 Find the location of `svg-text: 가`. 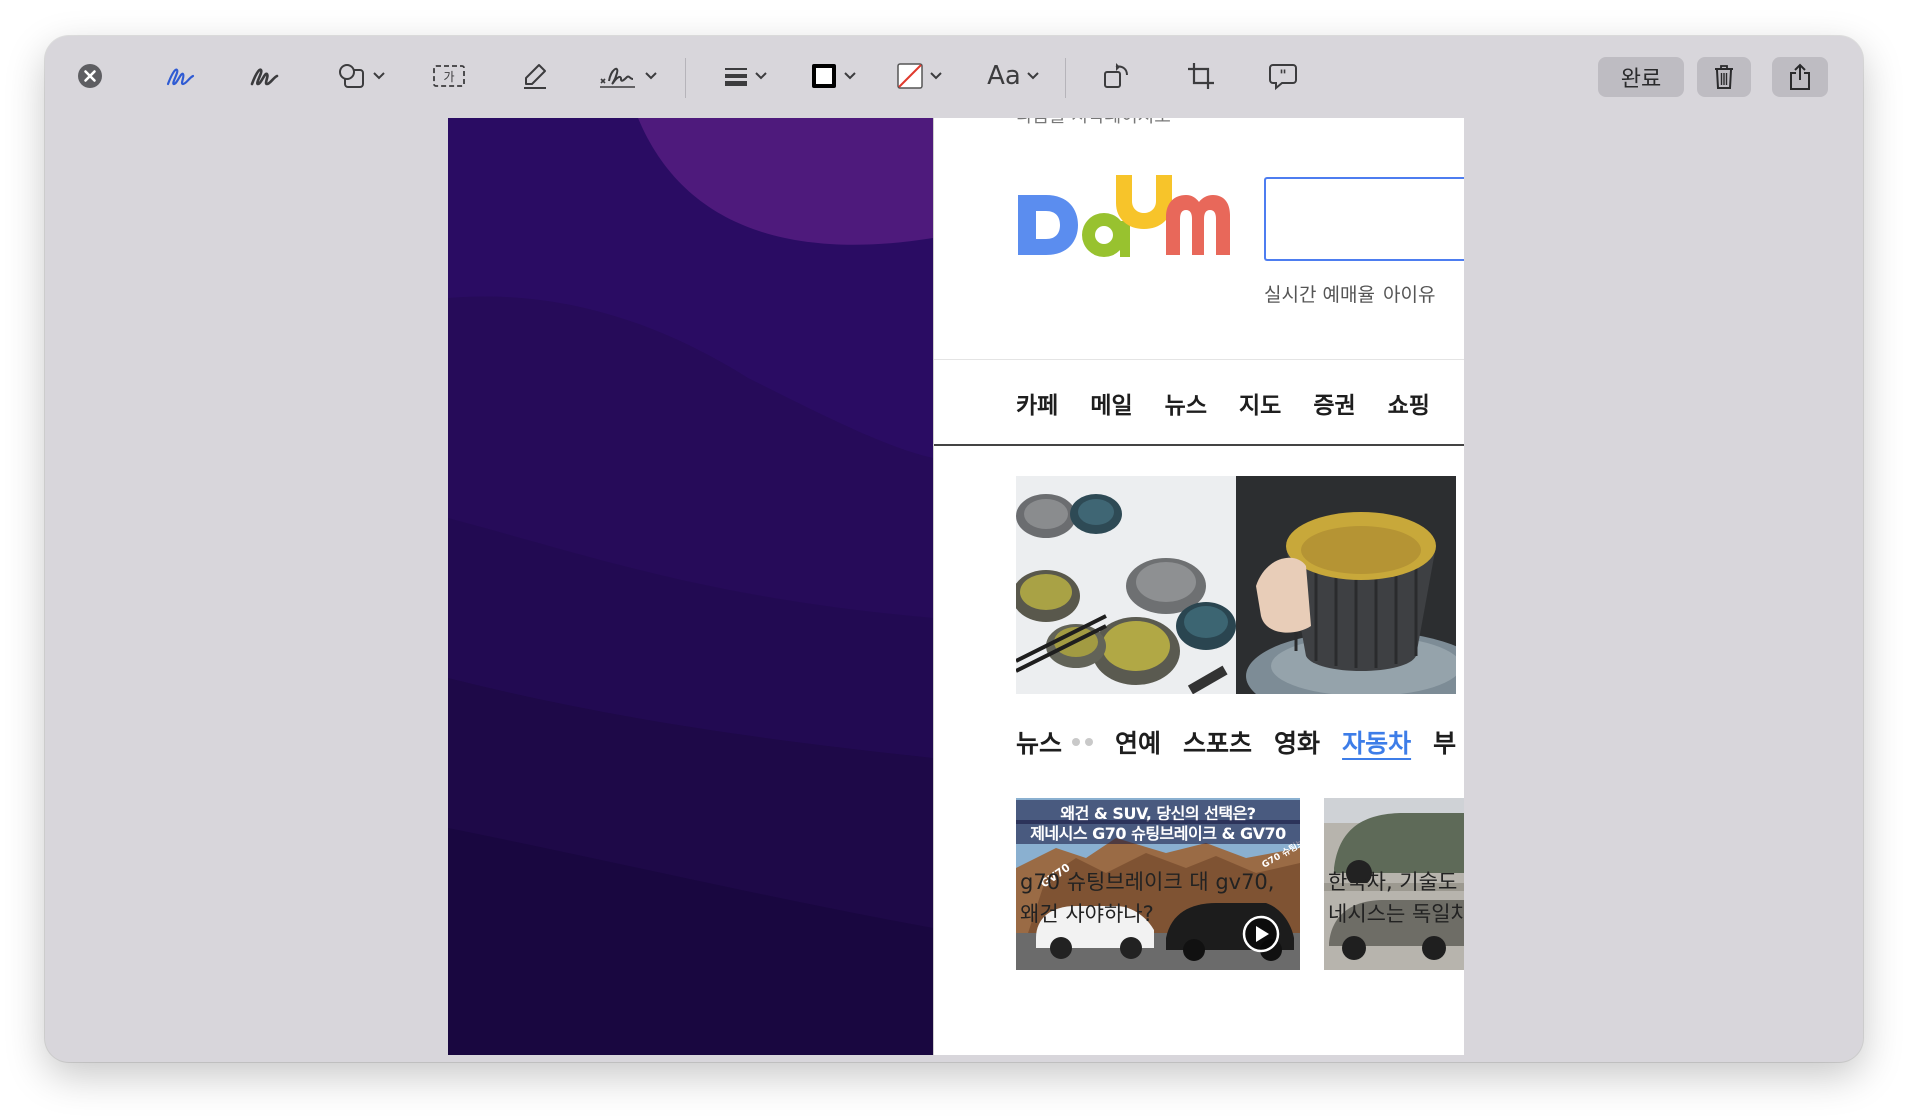

svg-text: 가 is located at coordinates (448, 77).